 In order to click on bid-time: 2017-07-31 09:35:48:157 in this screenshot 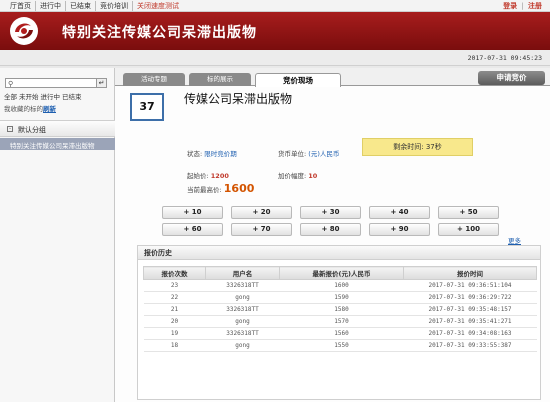, I will do `click(470, 309)`.